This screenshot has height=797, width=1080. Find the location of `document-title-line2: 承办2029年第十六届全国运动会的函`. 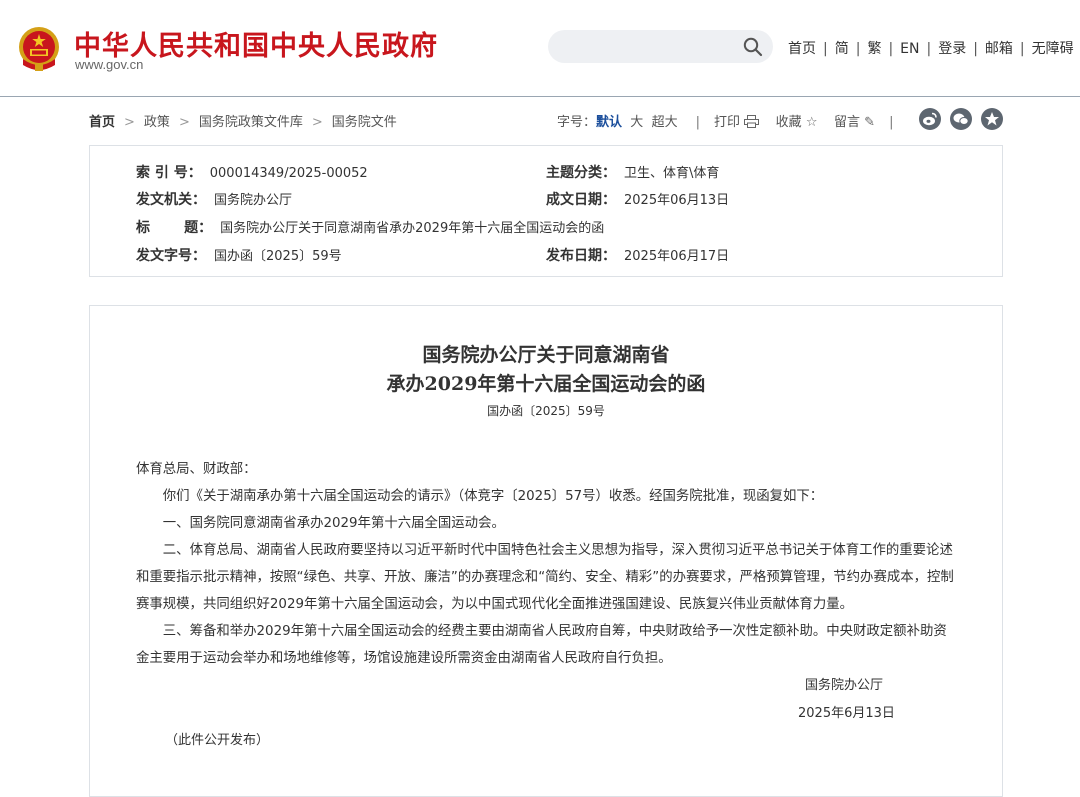

document-title-line2: 承办2029年第十六届全国运动会的函 is located at coordinates (546, 384).